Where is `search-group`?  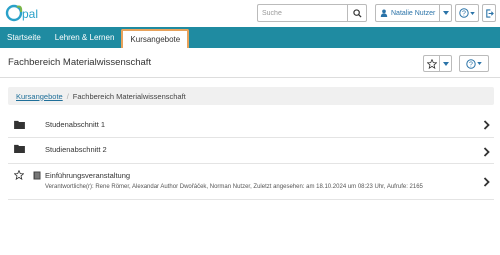
search-group is located at coordinates (312, 13).